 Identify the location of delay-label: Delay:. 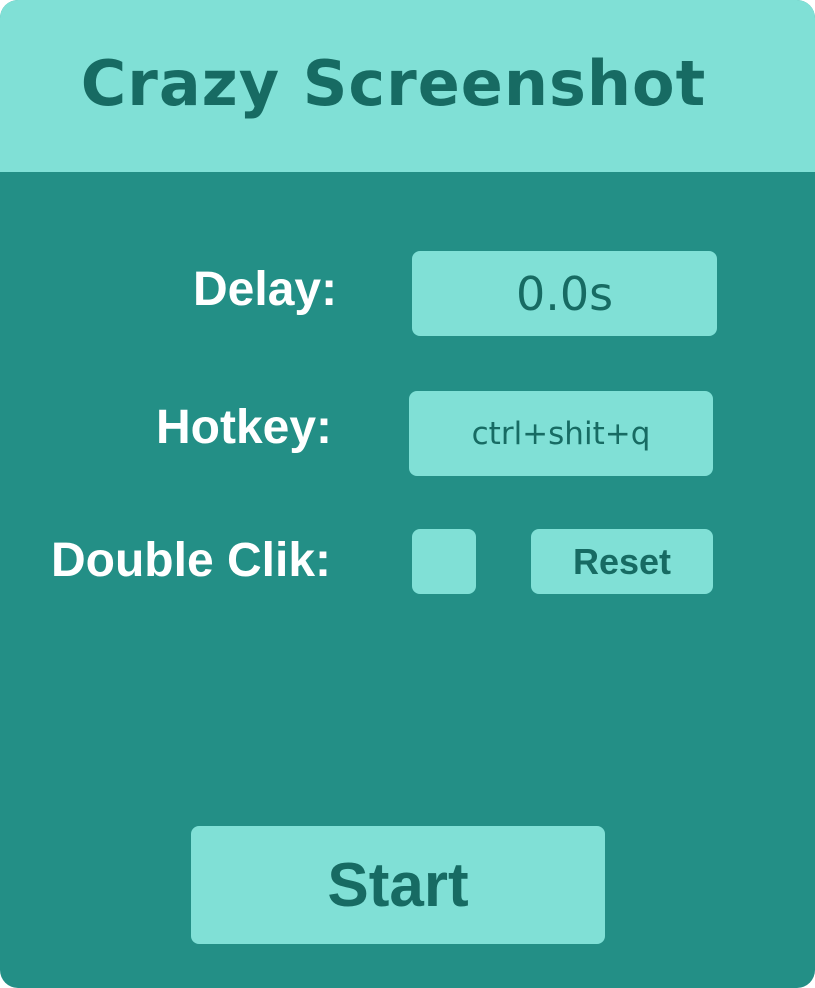
(265, 289).